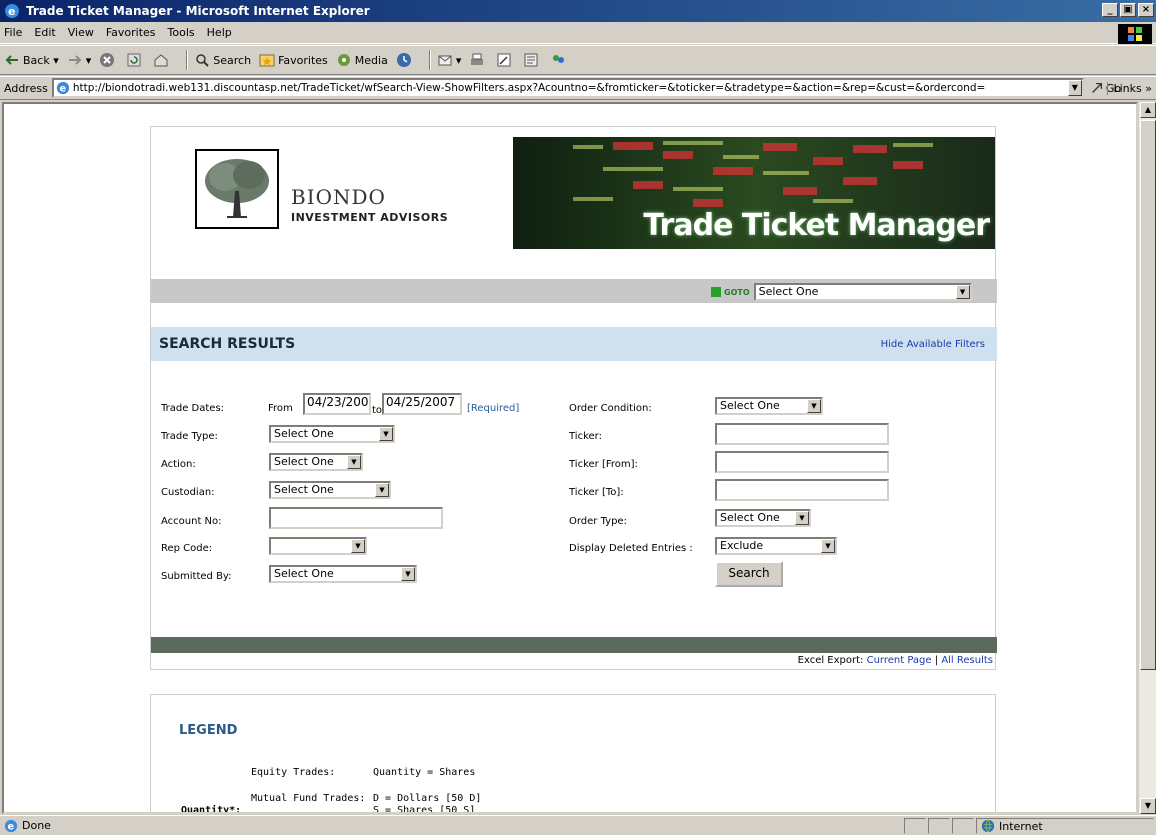 The width and height of the screenshot is (1156, 835). What do you see at coordinates (108, 60) in the screenshot?
I see `stop-button` at bounding box center [108, 60].